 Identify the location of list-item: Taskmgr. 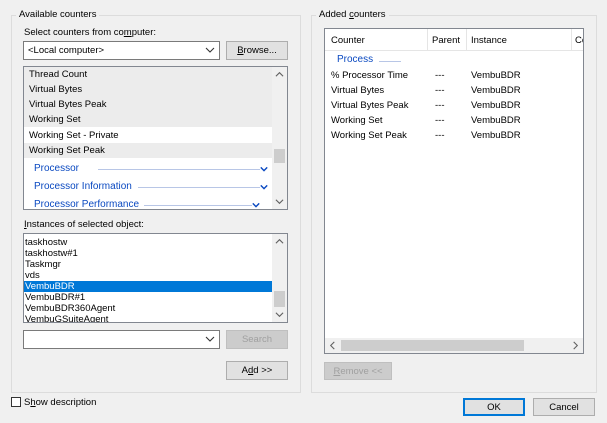
(149, 264).